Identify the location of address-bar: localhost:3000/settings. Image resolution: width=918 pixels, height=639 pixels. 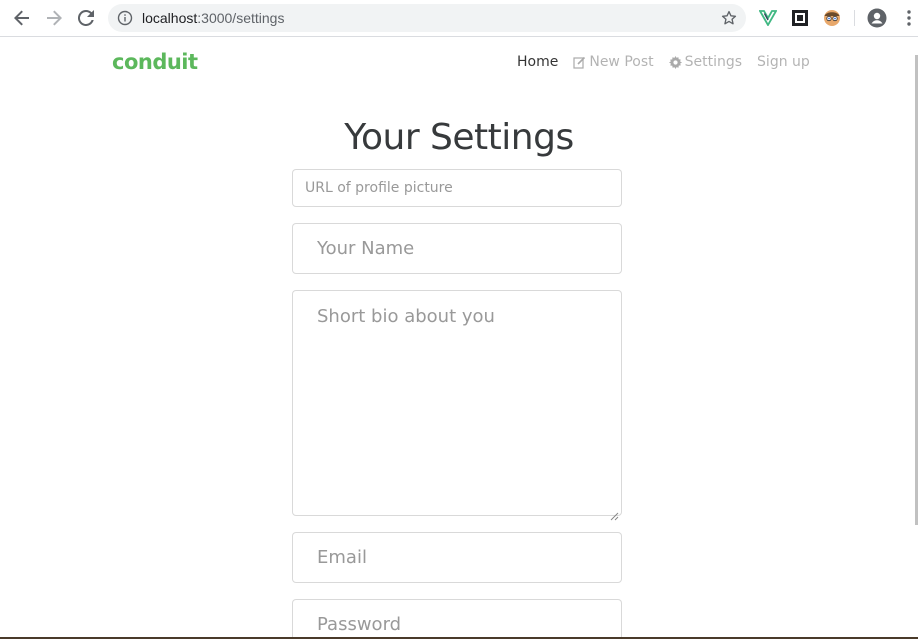
(427, 18).